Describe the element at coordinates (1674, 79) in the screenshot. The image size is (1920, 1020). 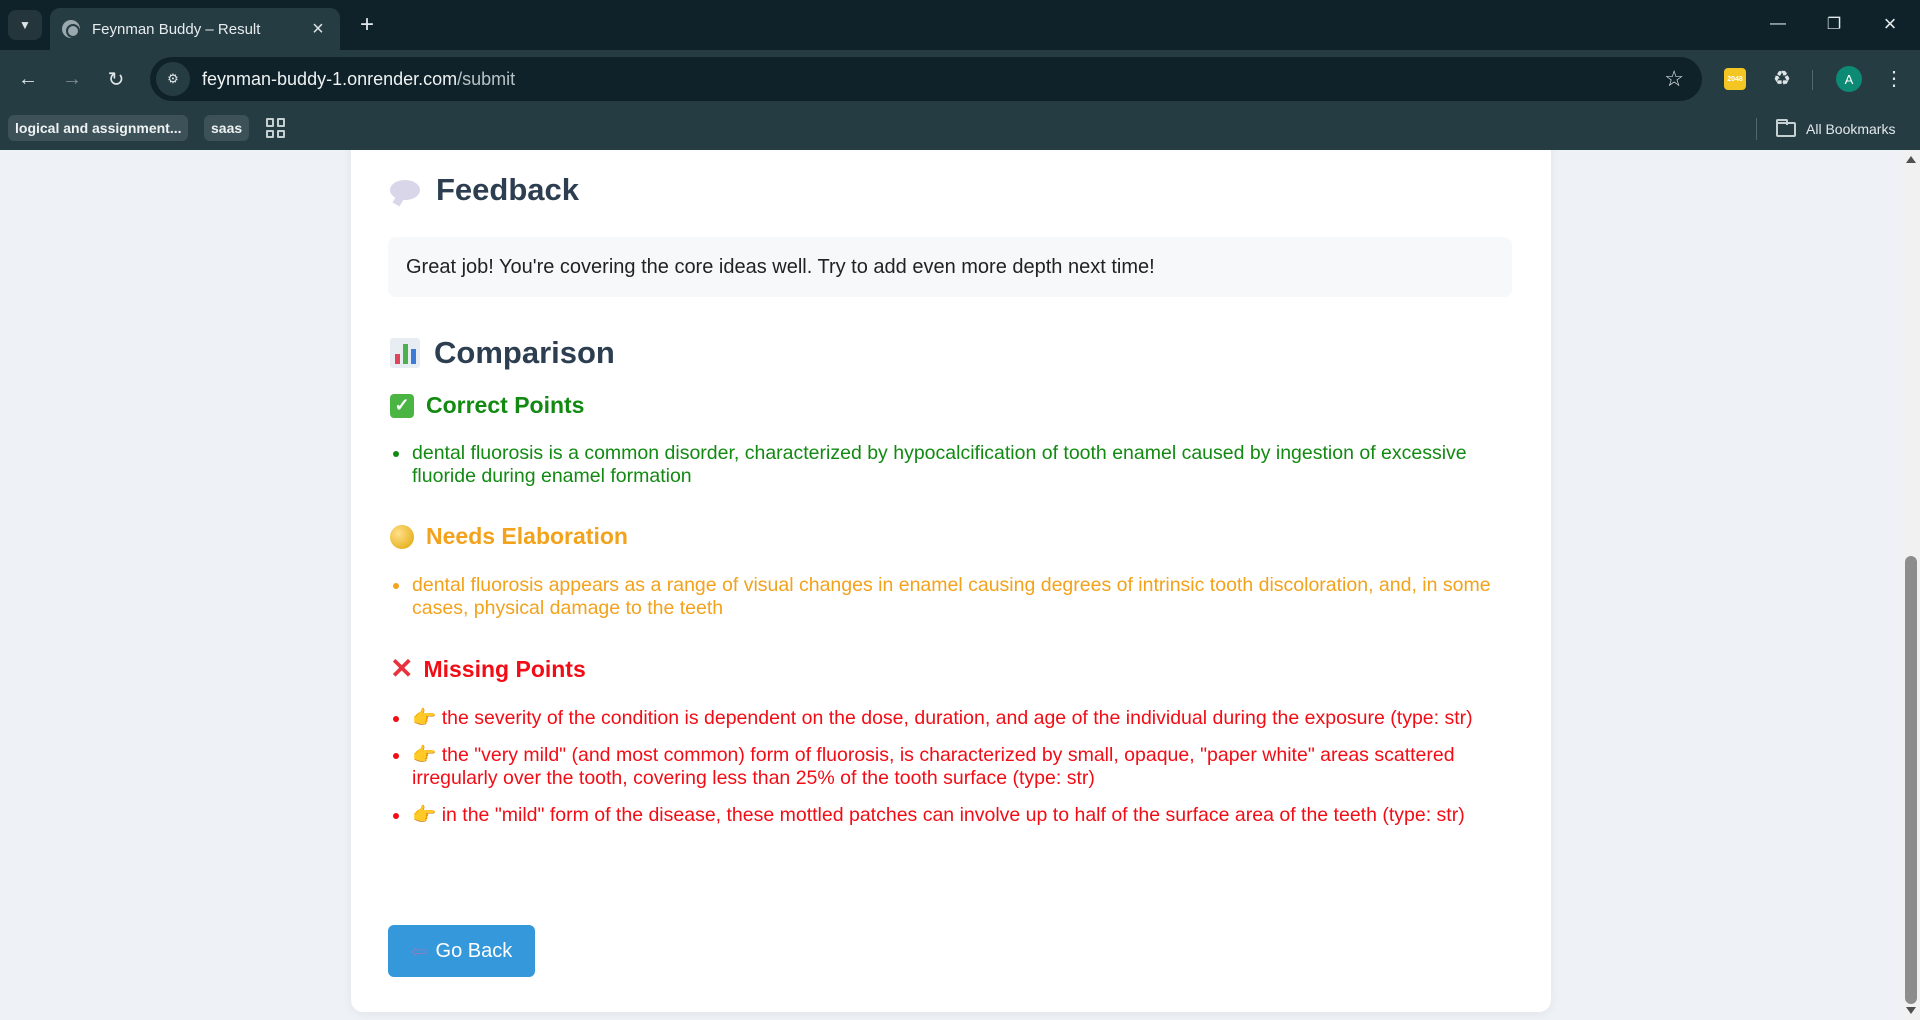
I see `bookmark-star-icon: ☆` at that location.